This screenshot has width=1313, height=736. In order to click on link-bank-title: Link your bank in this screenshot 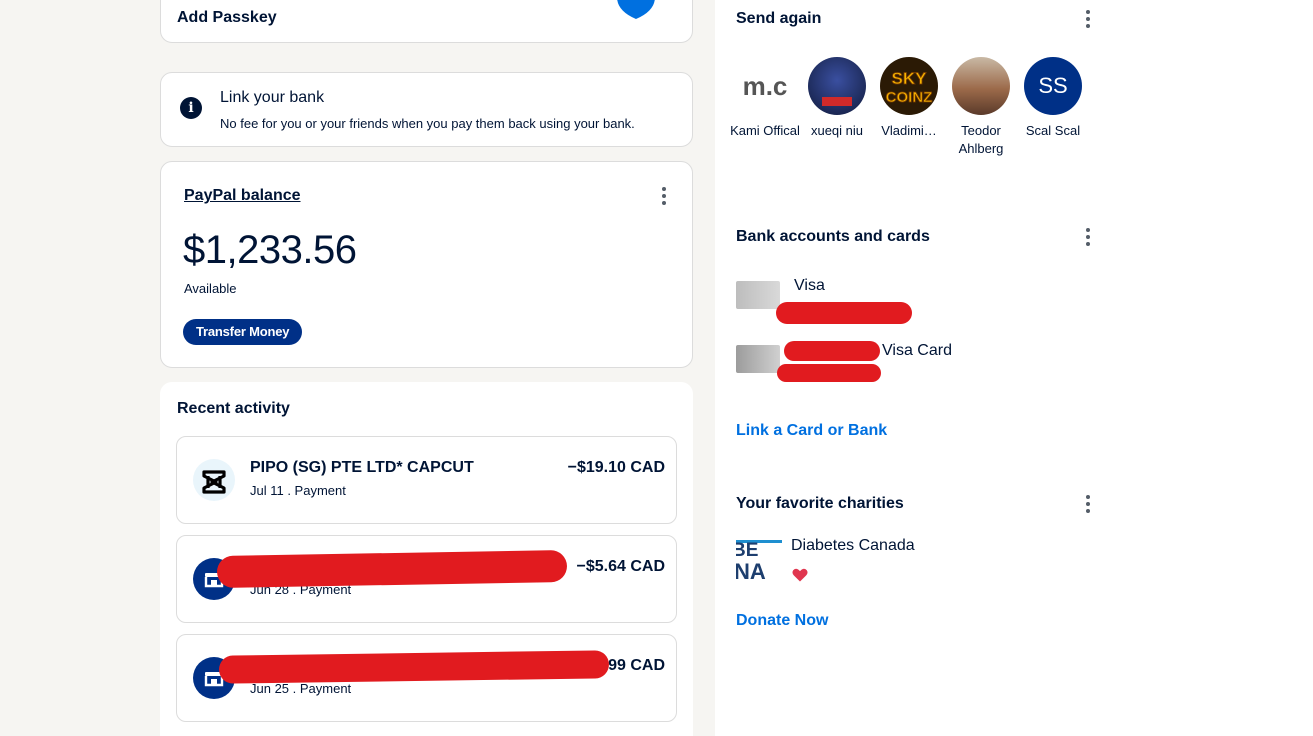, I will do `click(272, 97)`.